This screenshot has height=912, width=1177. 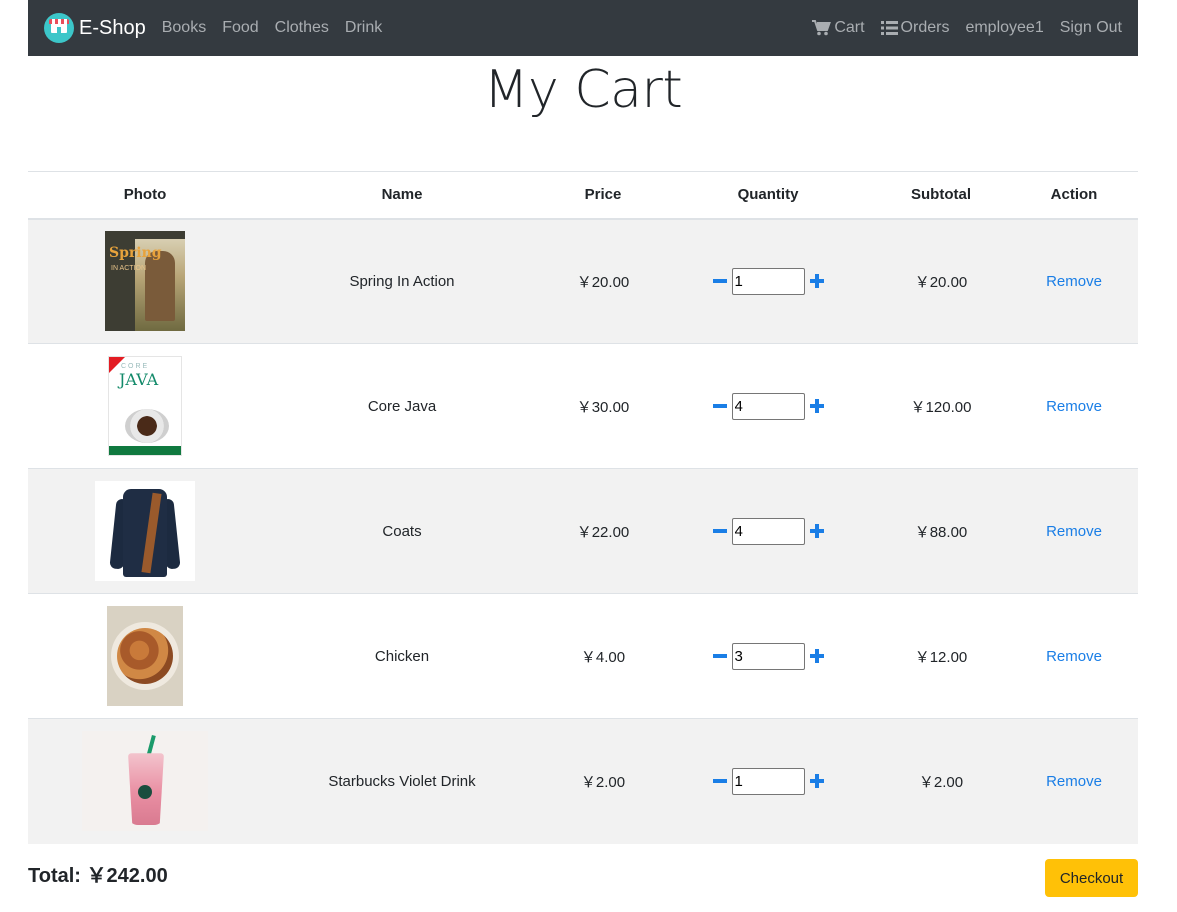 What do you see at coordinates (941, 656) in the screenshot?
I see `product-subtotal: ￥12.00` at bounding box center [941, 656].